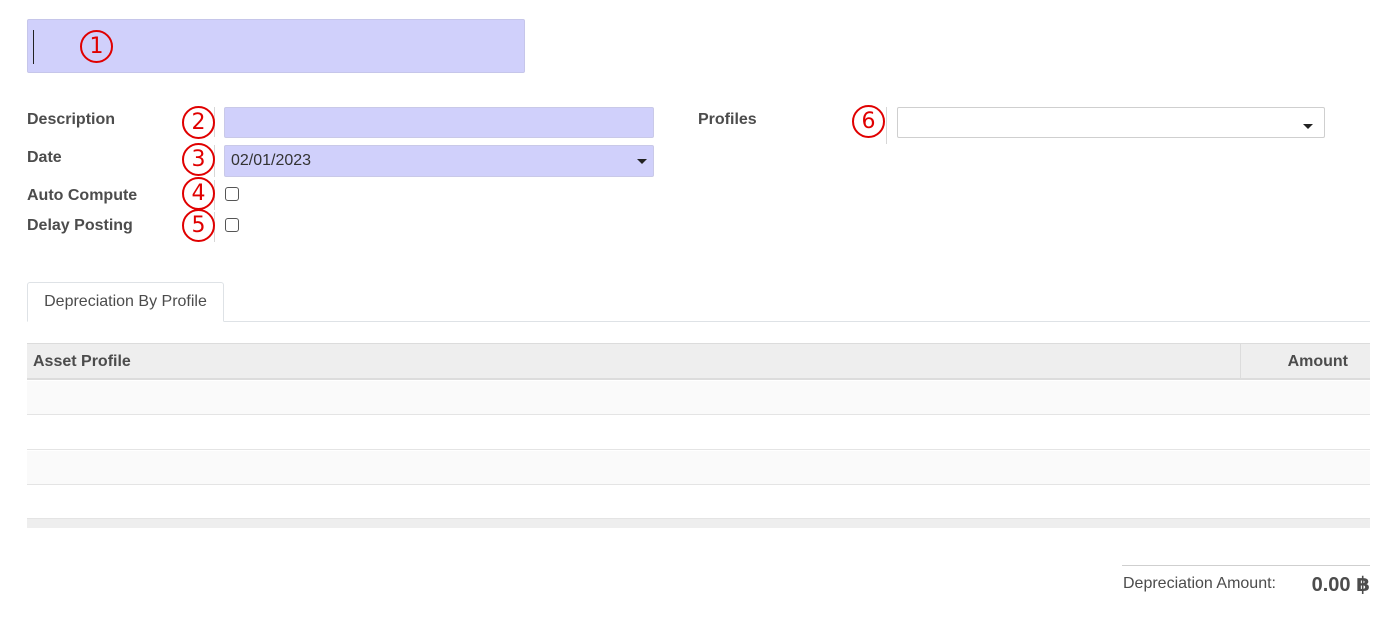  I want to click on table-header: Asset Profile Amount, so click(698, 361).